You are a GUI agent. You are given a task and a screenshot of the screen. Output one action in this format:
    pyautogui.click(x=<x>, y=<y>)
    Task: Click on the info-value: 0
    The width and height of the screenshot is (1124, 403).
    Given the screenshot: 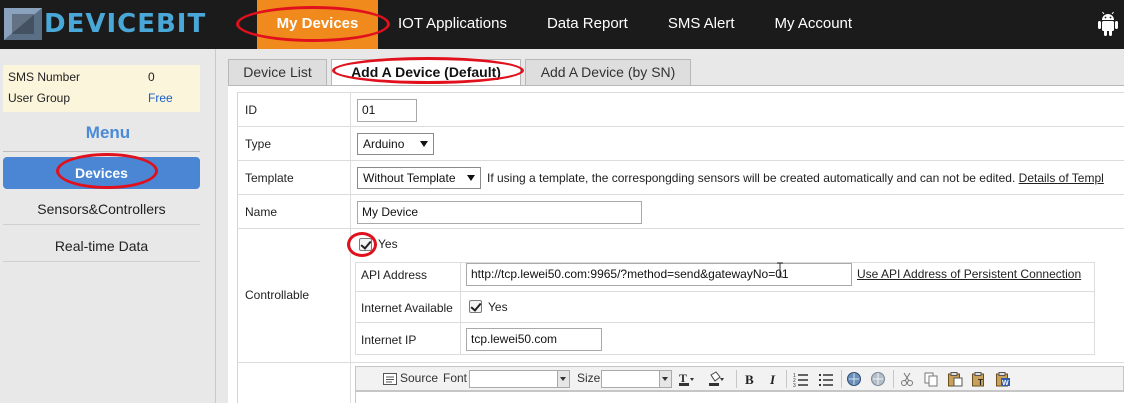 What is the action you would take?
    pyautogui.click(x=151, y=77)
    